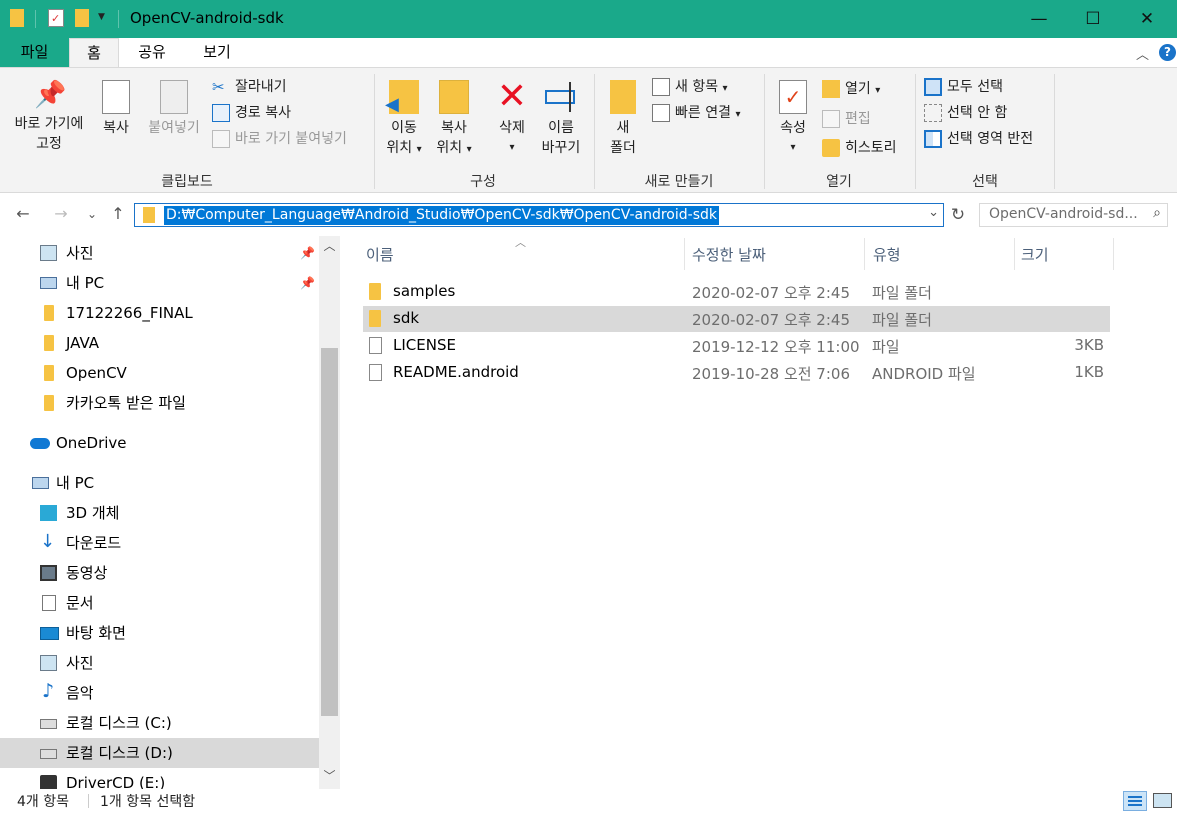  I want to click on new-item-icon, so click(661, 87).